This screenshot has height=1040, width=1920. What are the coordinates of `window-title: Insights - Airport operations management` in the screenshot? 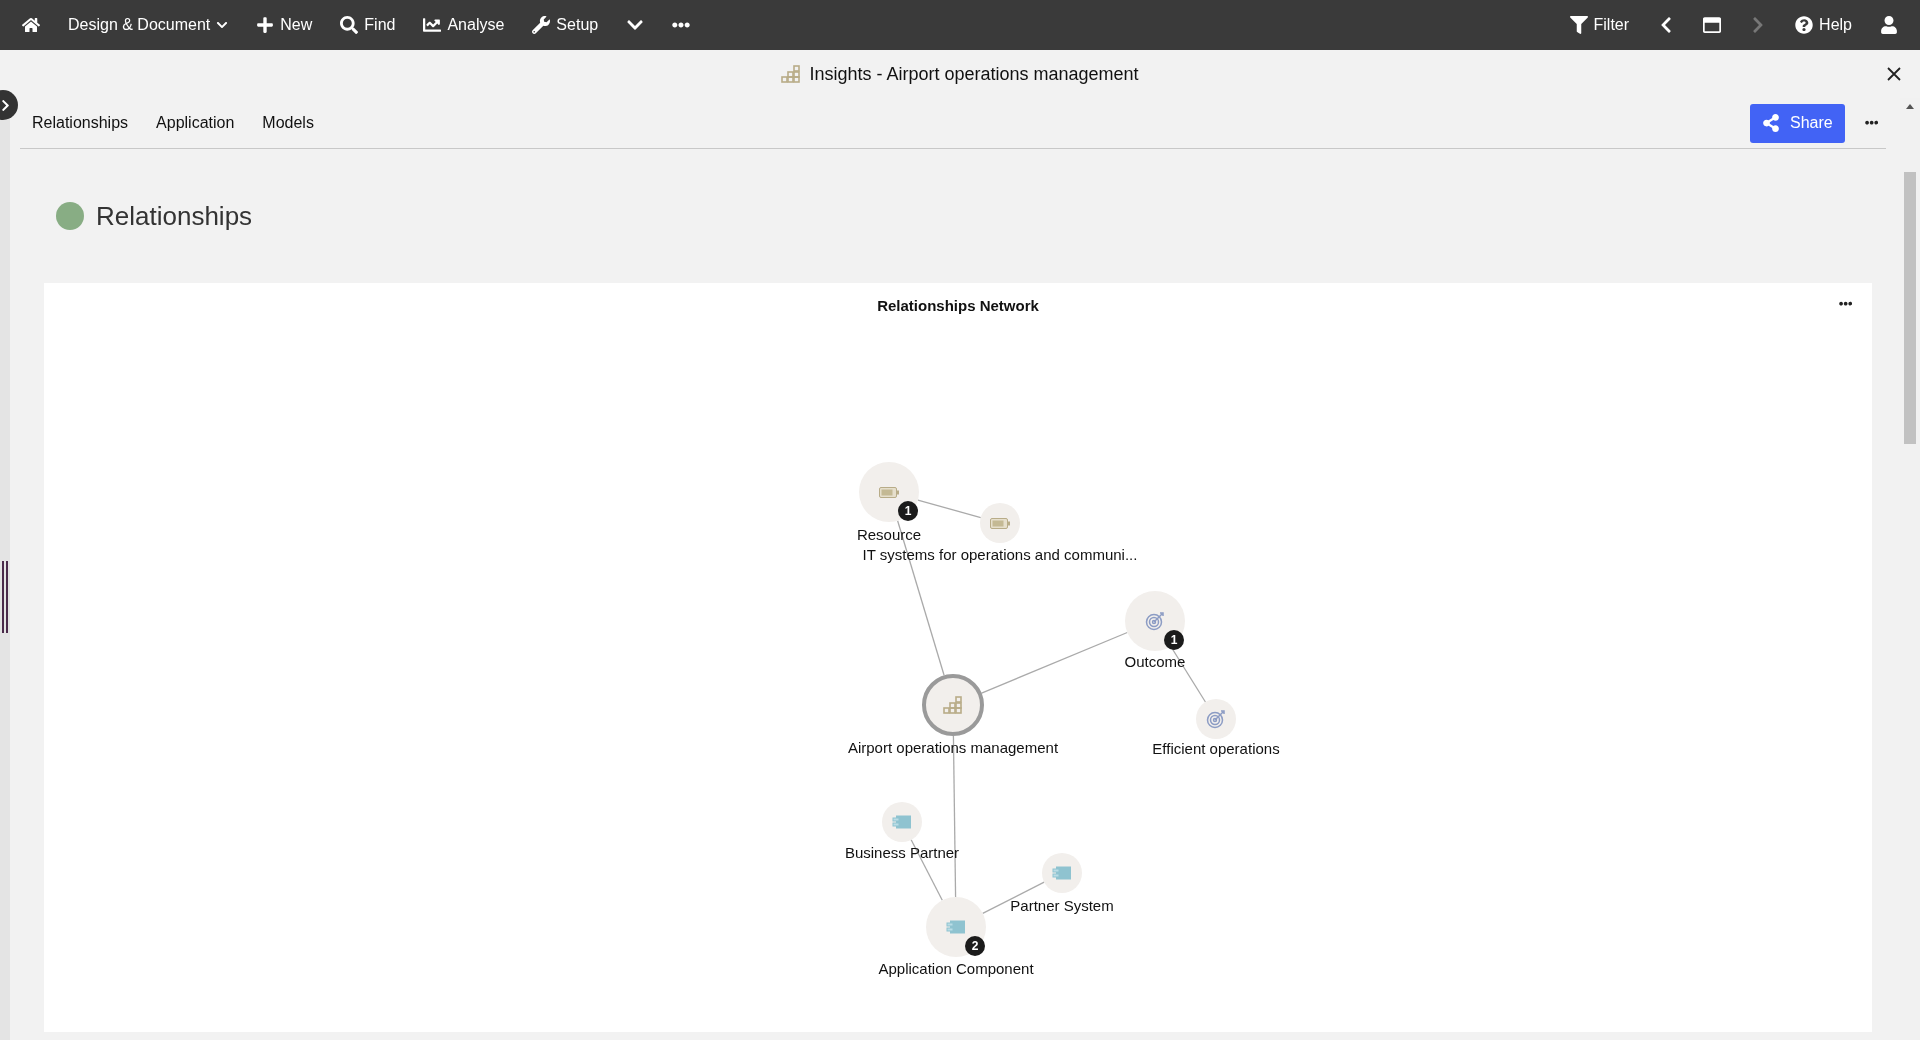 It's located at (974, 74).